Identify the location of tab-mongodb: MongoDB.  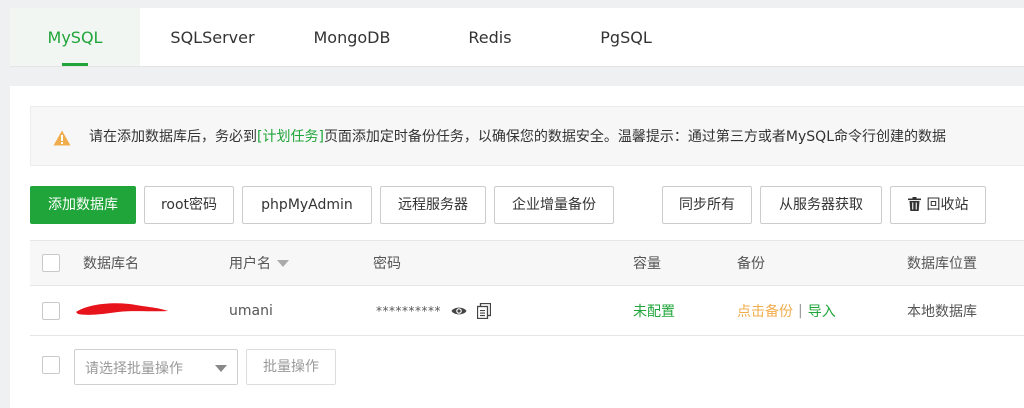
(352, 37).